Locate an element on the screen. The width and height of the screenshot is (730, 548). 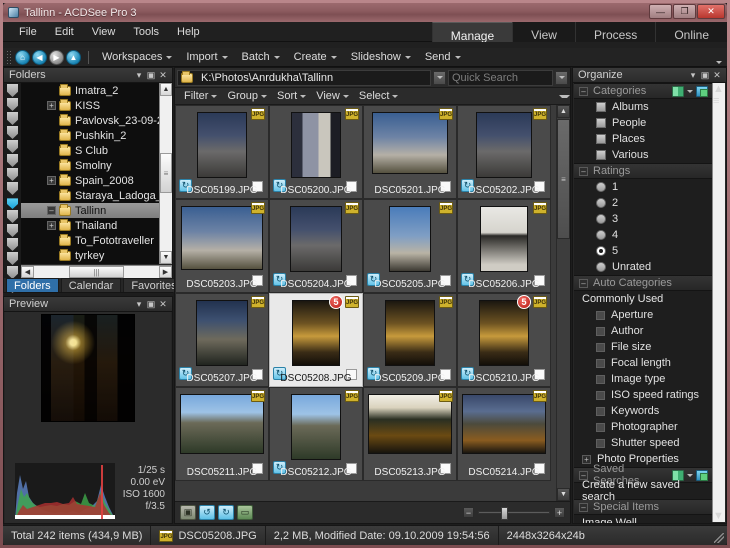
filter-button: Filter is located at coordinates (200, 96).